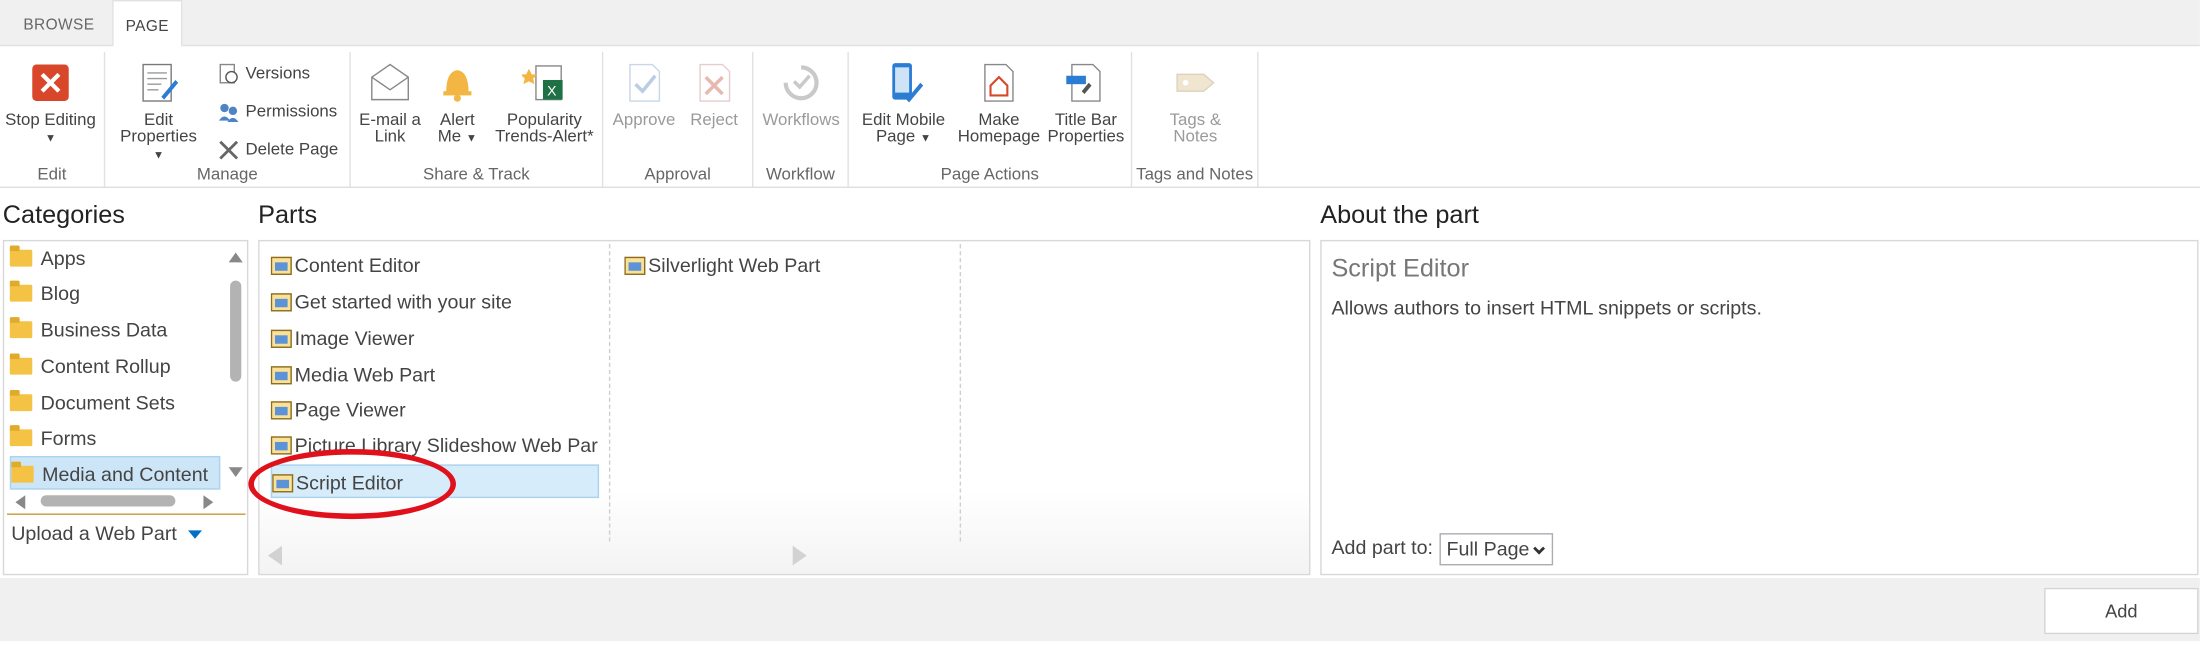 Image resolution: width=2200 pixels, height=658 pixels. I want to click on title-bar-label-2: Properties, so click(1086, 136).